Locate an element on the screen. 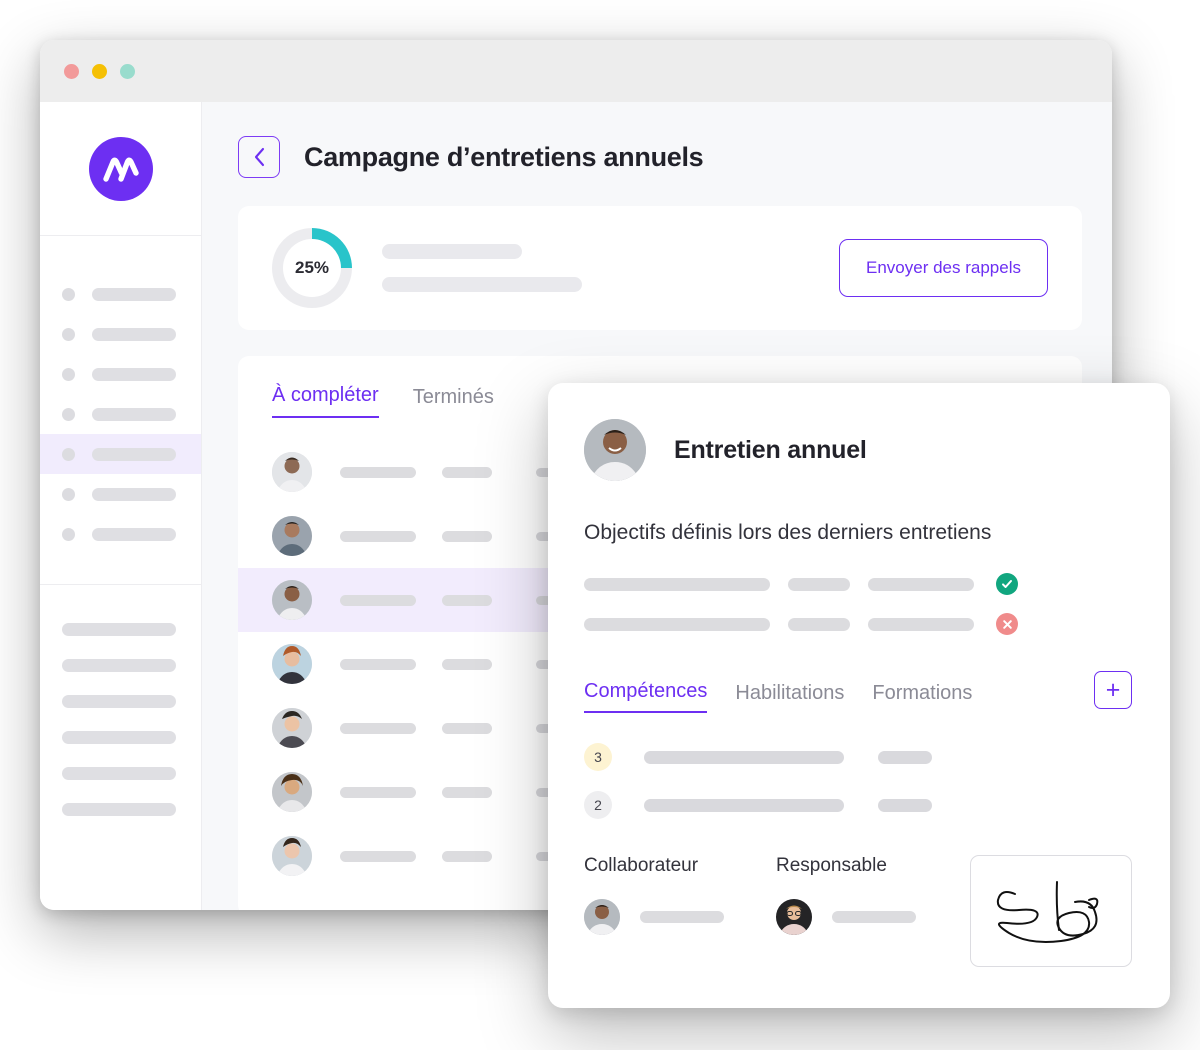  skill-meta-placeholder is located at coordinates (905, 757).